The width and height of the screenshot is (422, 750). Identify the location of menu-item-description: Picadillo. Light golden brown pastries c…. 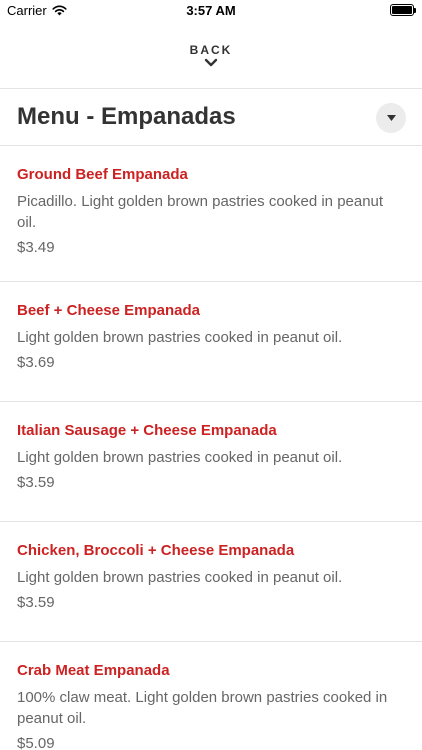
(200, 212).